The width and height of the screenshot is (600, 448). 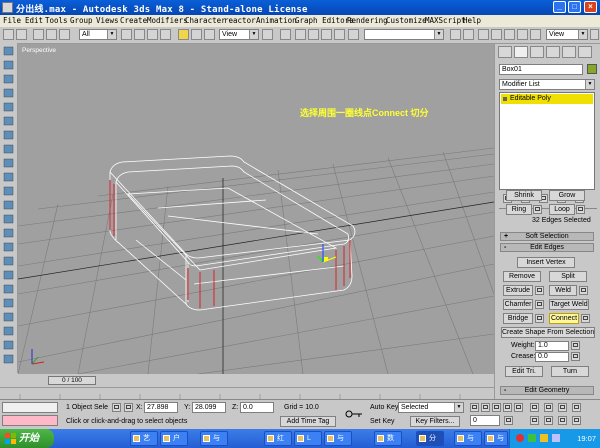 What do you see at coordinates (520, 438) in the screenshot?
I see `tray-antivirus-icon` at bounding box center [520, 438].